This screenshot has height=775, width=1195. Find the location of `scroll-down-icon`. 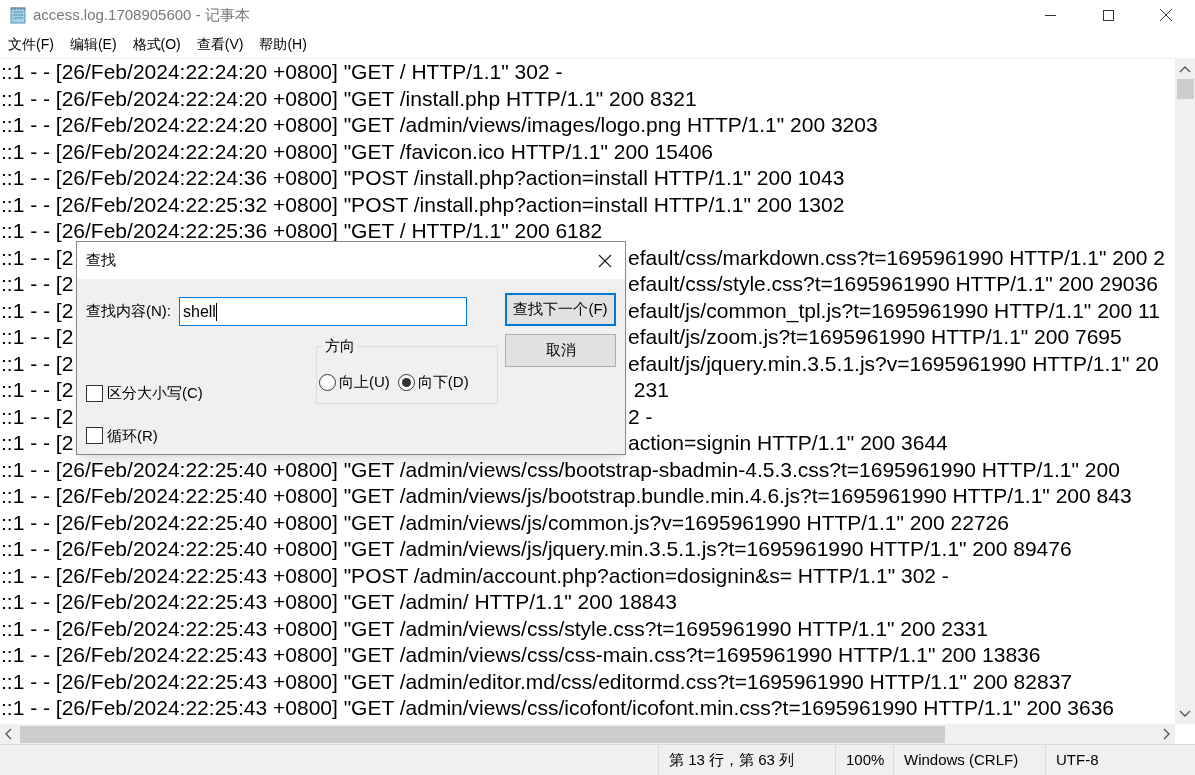

scroll-down-icon is located at coordinates (1185, 714).